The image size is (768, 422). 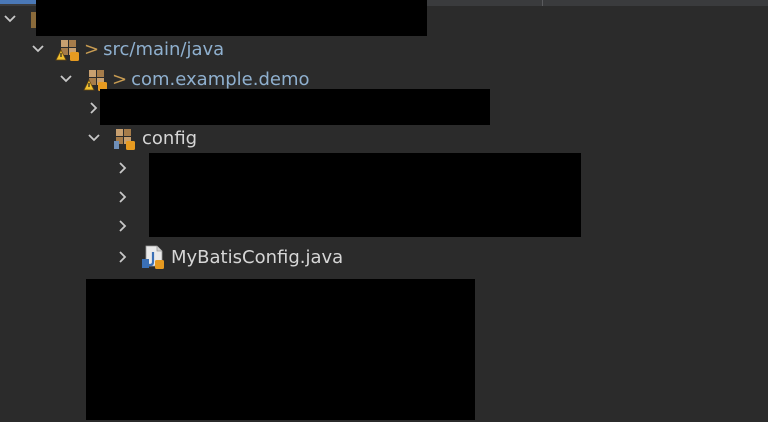 What do you see at coordinates (140, 138) in the screenshot?
I see `tree-row-config: config` at bounding box center [140, 138].